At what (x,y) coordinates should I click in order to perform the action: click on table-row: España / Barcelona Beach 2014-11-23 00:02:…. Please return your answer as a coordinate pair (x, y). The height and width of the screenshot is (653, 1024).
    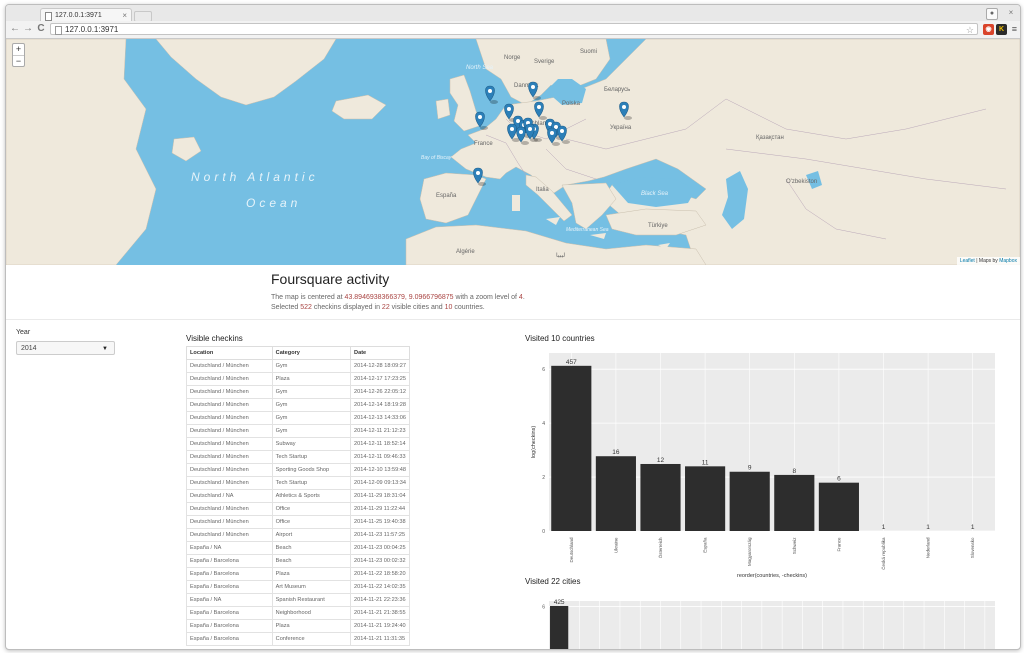
    Looking at the image, I should click on (298, 561).